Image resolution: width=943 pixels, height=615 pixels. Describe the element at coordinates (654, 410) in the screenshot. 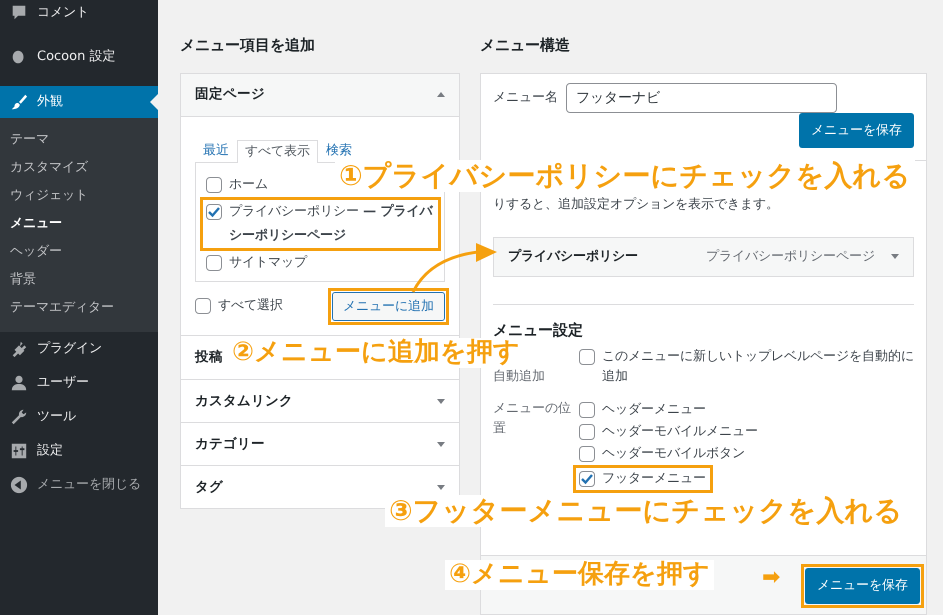

I see `checkbox-label: ヘッダーメニュー` at that location.